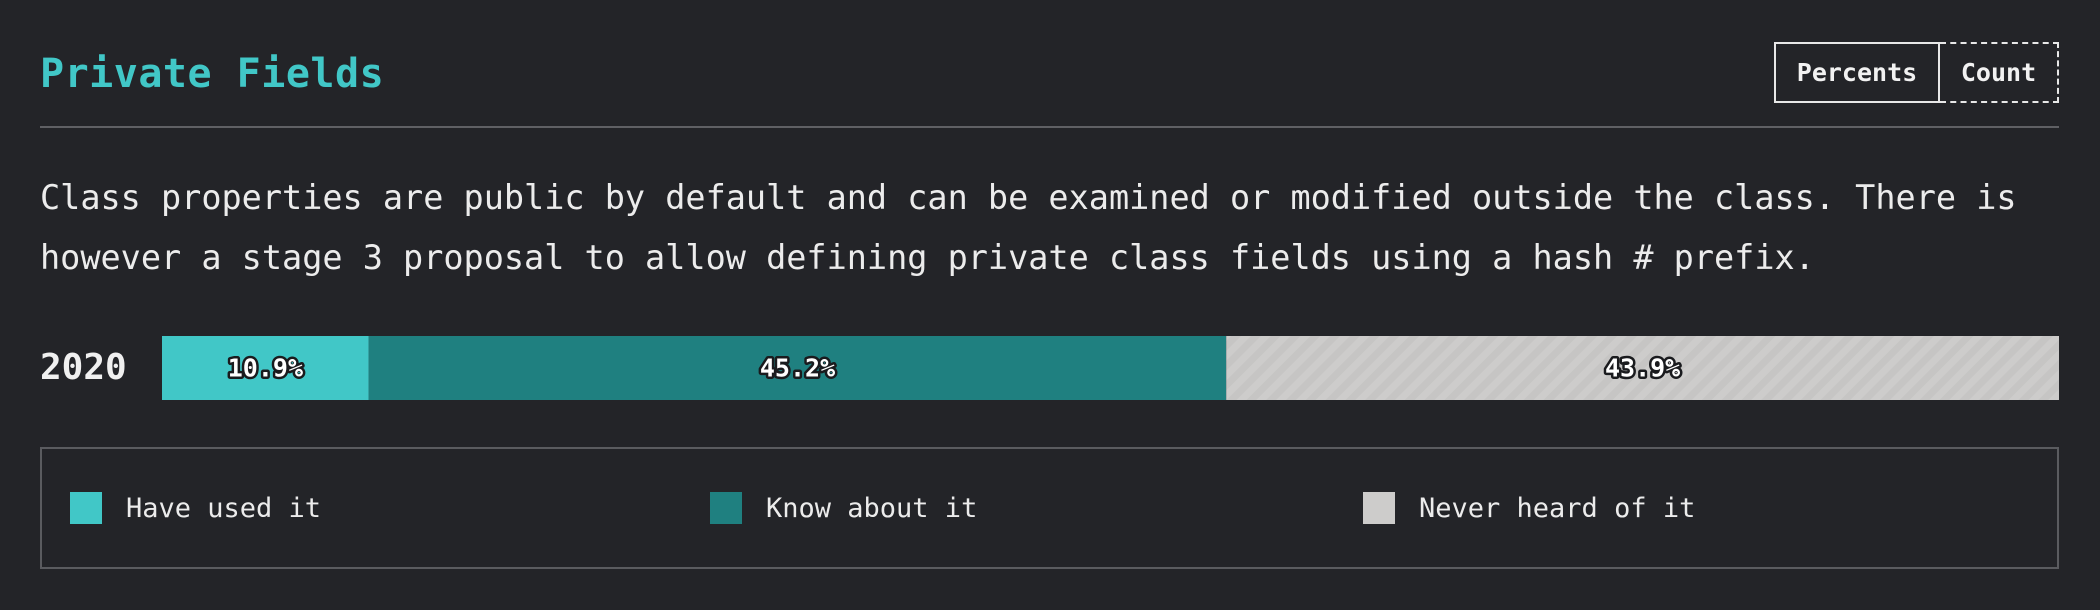 This screenshot has width=2100, height=610. I want to click on percents-button: Percents, so click(1857, 72).